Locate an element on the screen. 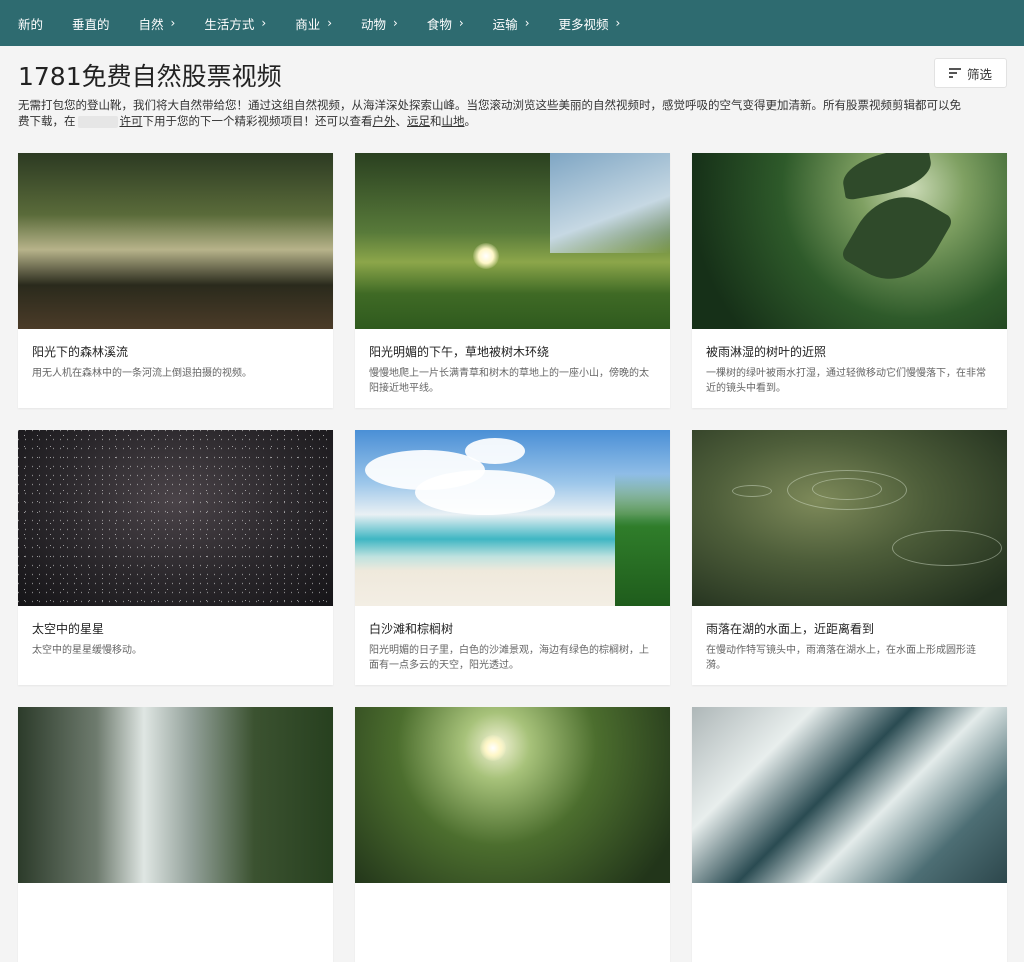 This screenshot has height=962, width=1024. nav-item-animals: 动物 › is located at coordinates (379, 23).